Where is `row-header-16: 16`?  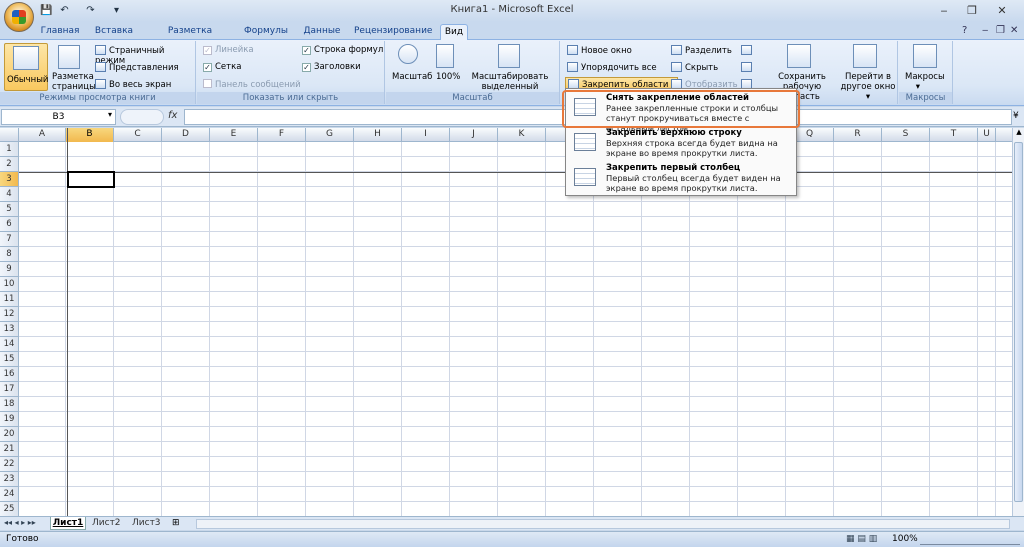 row-header-16: 16 is located at coordinates (9, 374).